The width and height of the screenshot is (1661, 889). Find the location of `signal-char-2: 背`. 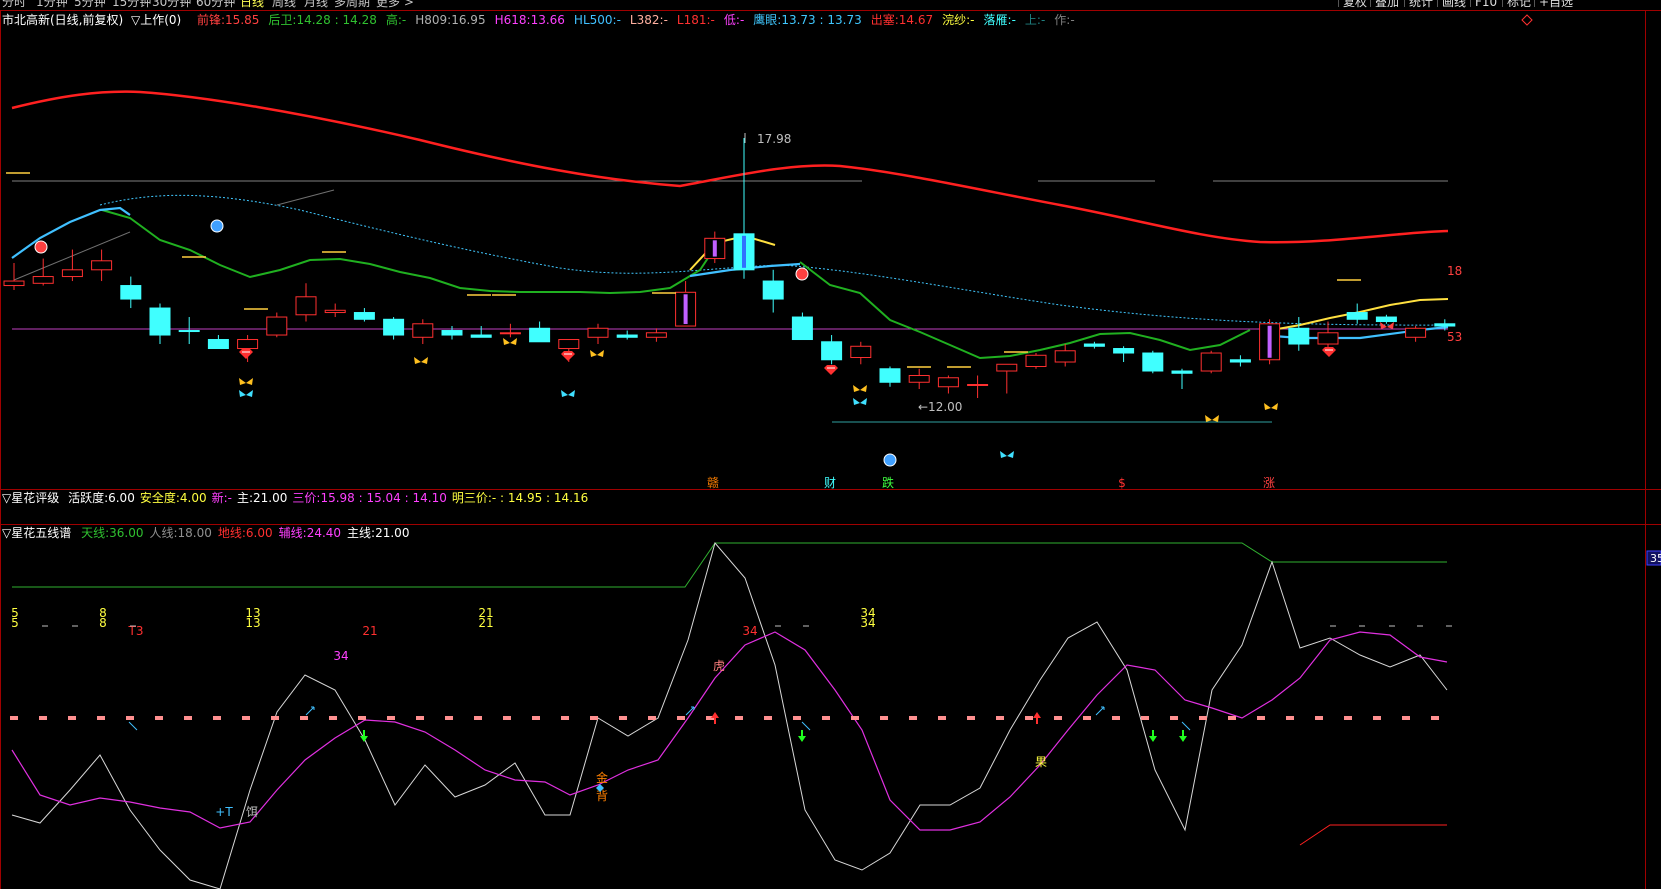

signal-char-2: 背 is located at coordinates (602, 796).